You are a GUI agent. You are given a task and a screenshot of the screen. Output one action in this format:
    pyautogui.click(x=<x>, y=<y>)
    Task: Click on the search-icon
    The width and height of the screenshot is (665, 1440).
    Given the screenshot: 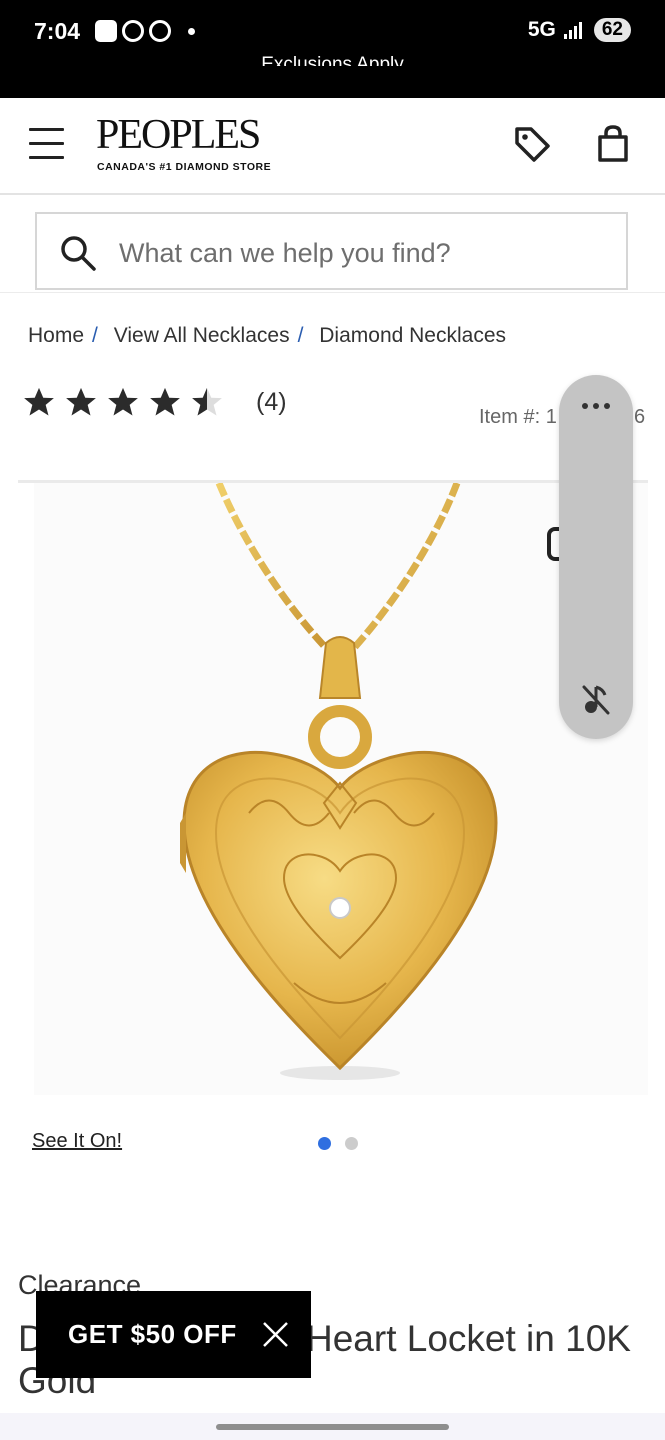 What is the action you would take?
    pyautogui.click(x=78, y=253)
    